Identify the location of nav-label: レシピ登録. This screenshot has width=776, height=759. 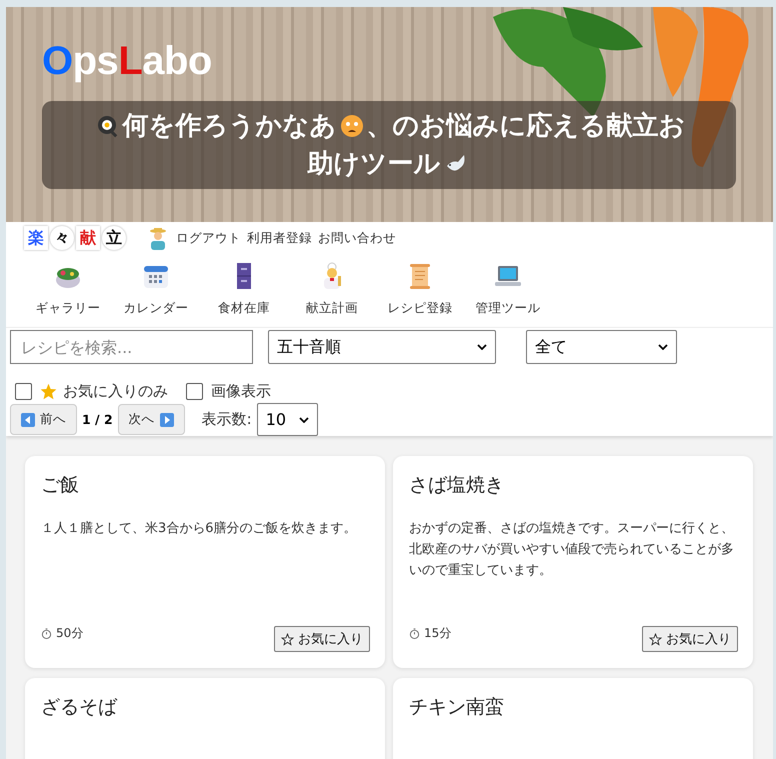
(420, 308).